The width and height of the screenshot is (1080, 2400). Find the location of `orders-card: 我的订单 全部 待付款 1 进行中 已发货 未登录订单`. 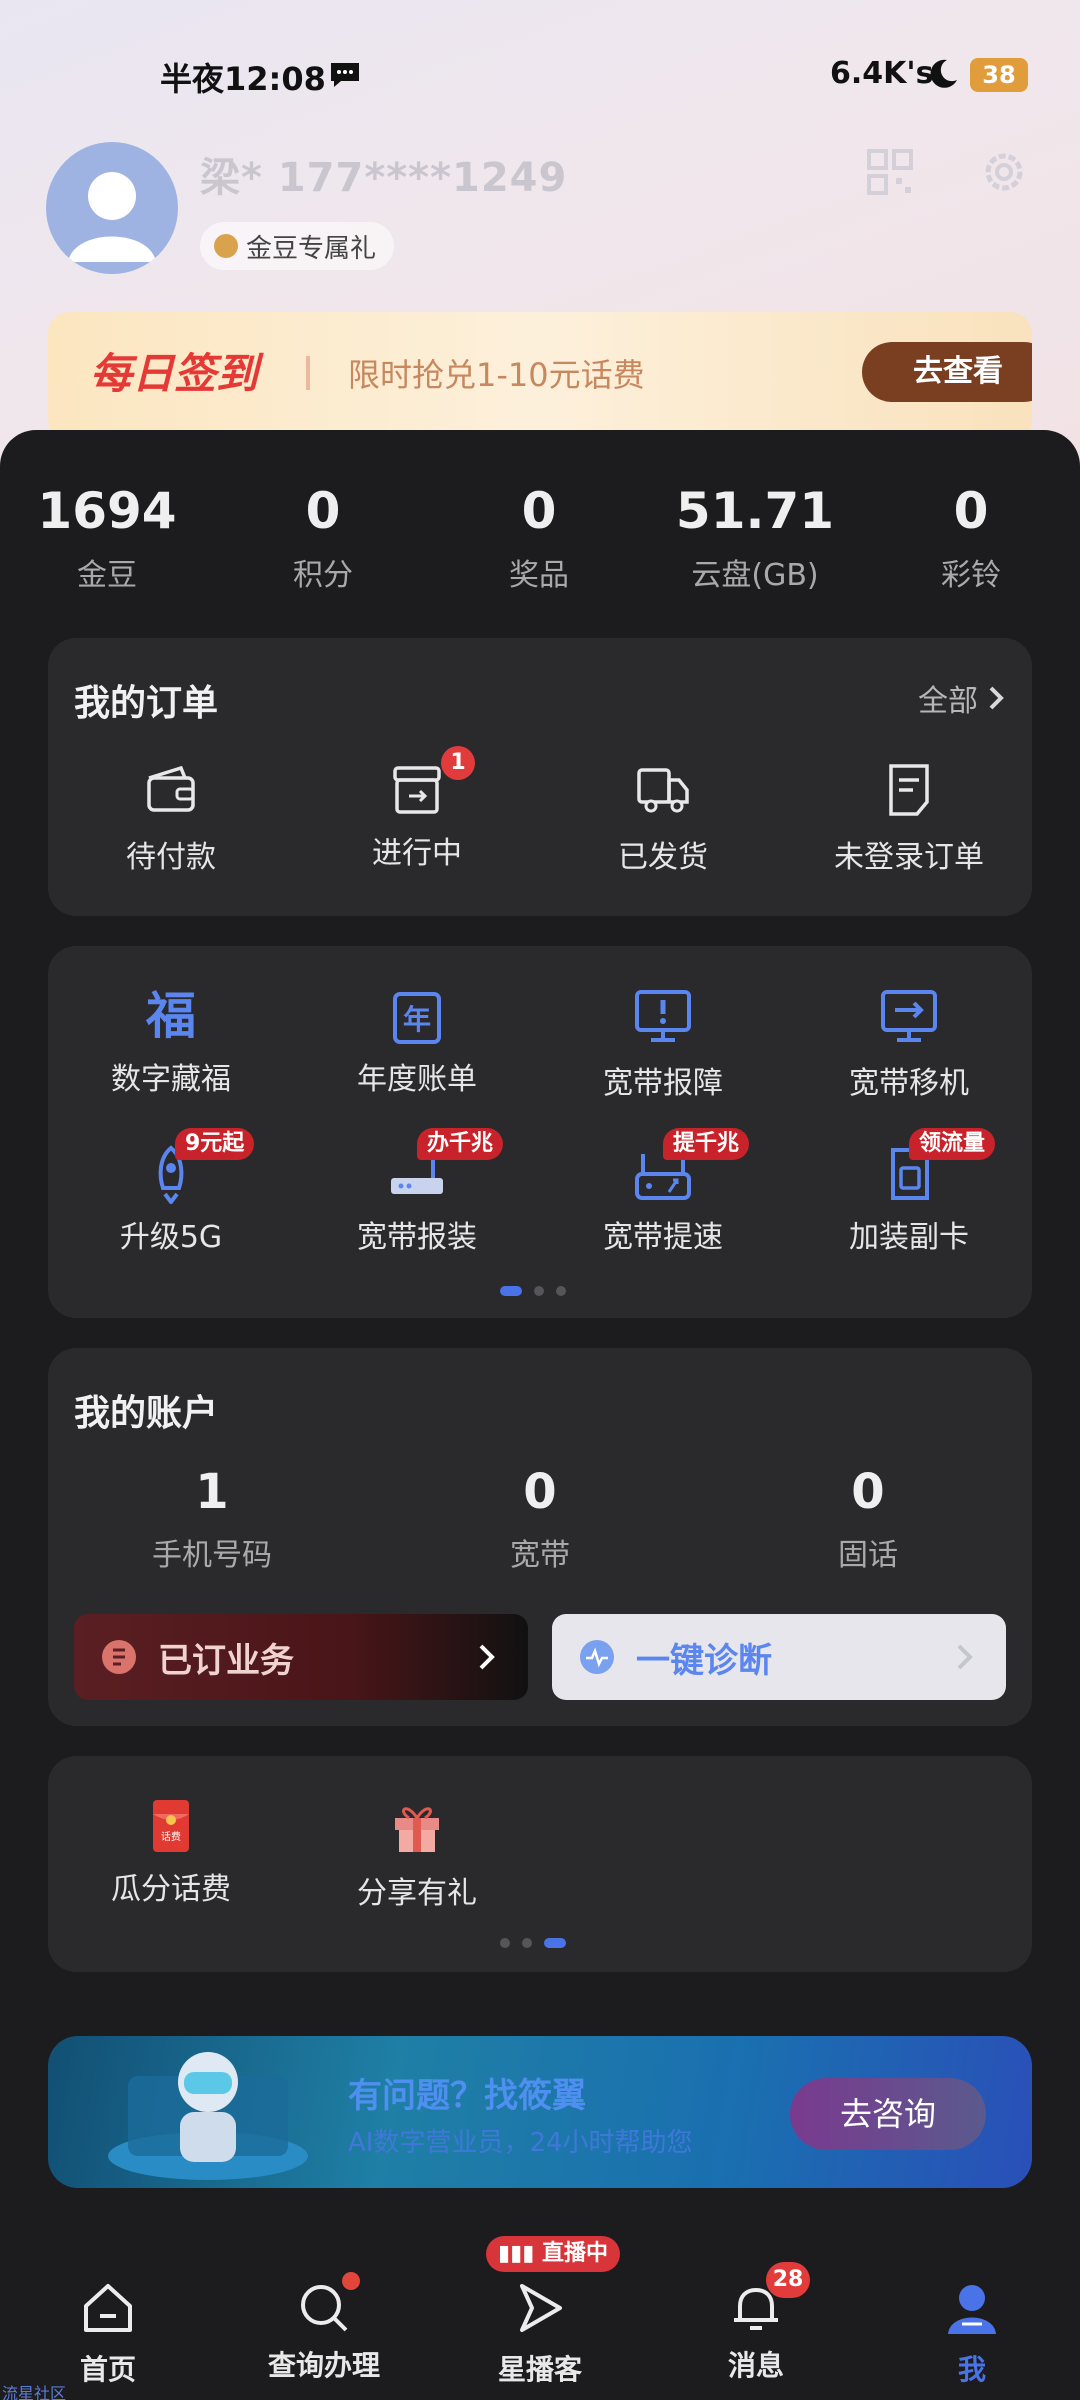

orders-card: 我的订单 全部 待付款 1 进行中 已发货 未登录订单 is located at coordinates (540, 777).